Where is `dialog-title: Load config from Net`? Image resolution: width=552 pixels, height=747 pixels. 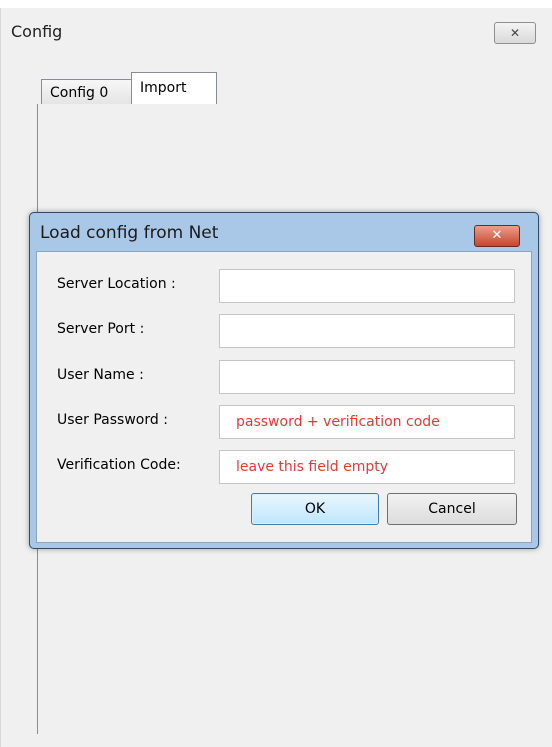
dialog-title: Load config from Net is located at coordinates (129, 233).